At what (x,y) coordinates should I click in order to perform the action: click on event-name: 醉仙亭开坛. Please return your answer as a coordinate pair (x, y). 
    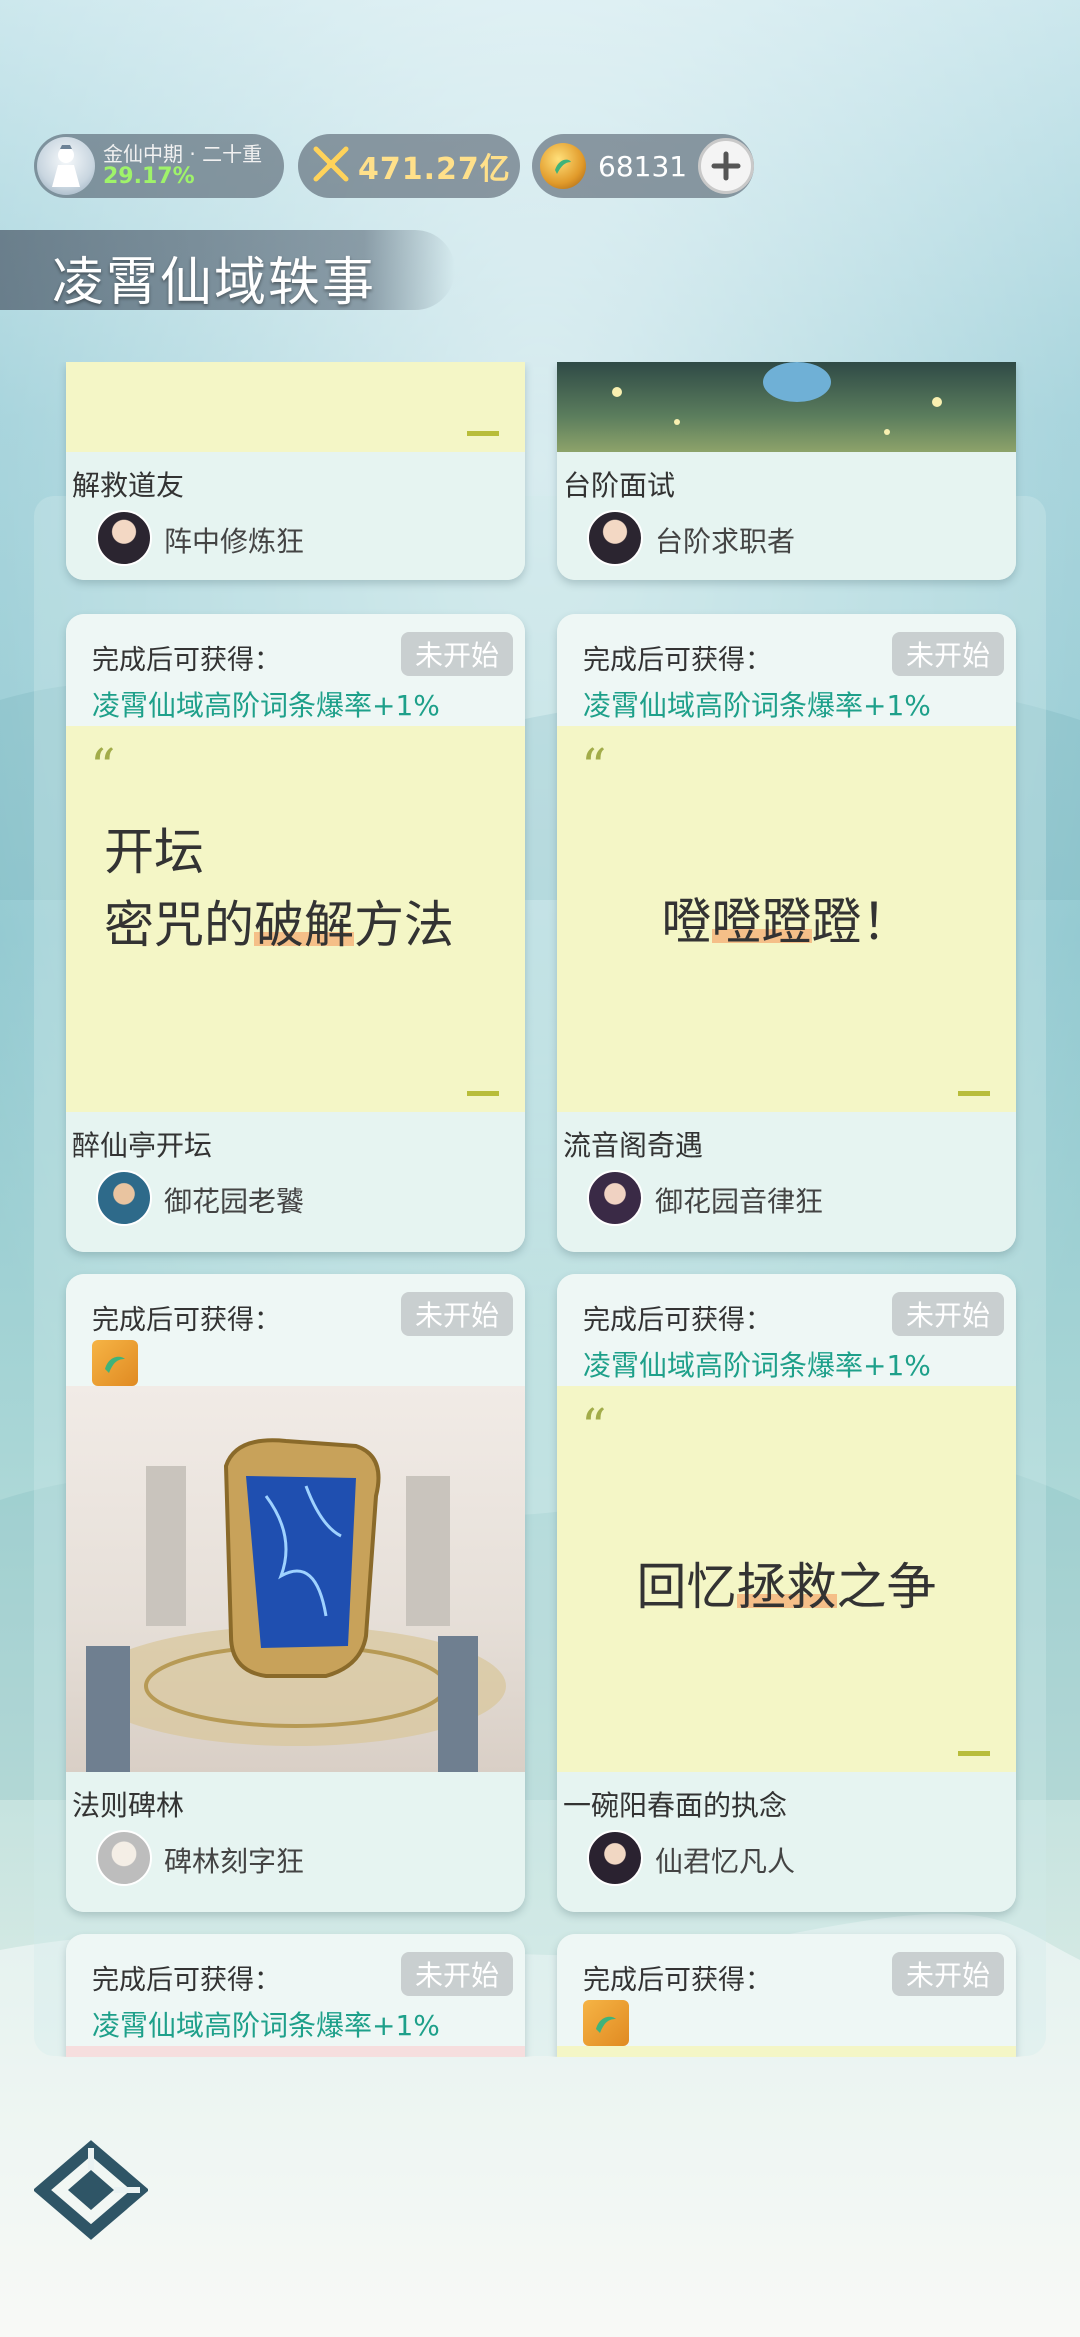
    Looking at the image, I should click on (142, 1145).